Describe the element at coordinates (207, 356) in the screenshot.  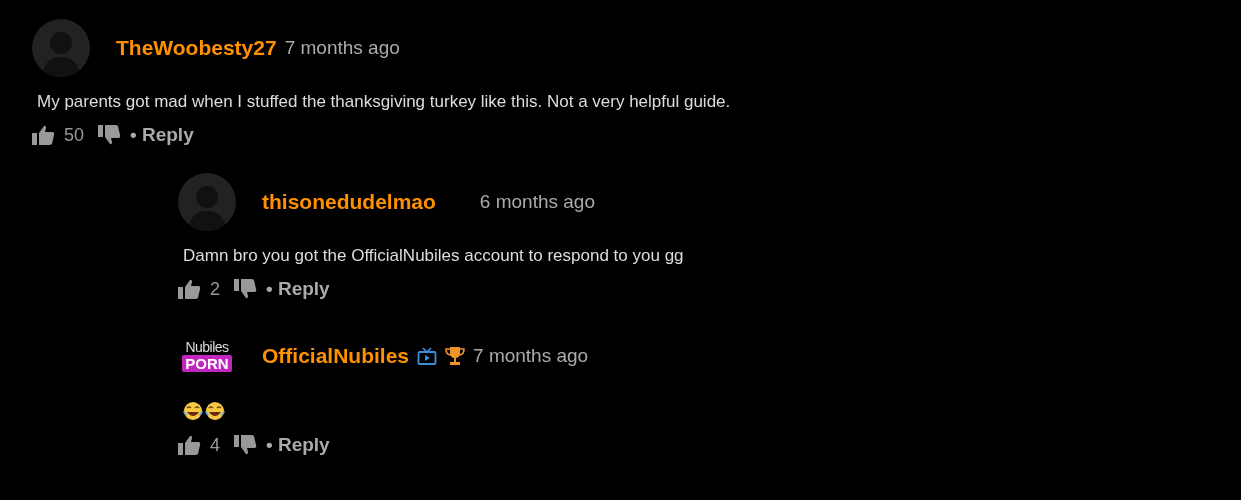
I see `channel-logo: Nubiles PORN` at that location.